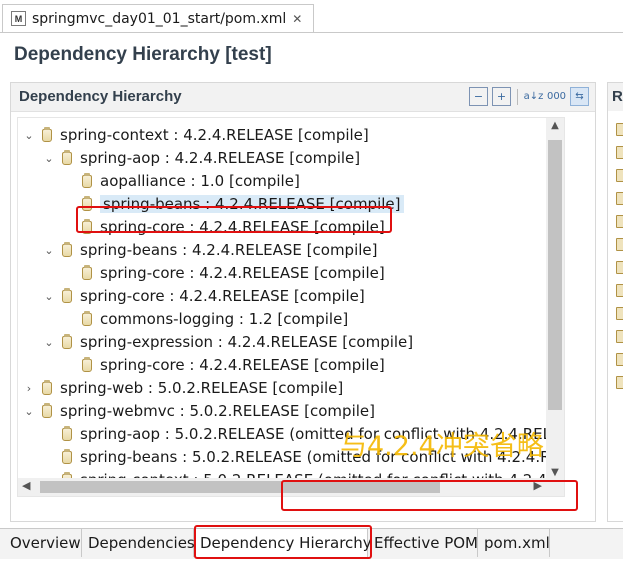 This screenshot has width=623, height=566. Describe the element at coordinates (442, 446) in the screenshot. I see `annotation-text: 与4.2.4冲突省略` at that location.